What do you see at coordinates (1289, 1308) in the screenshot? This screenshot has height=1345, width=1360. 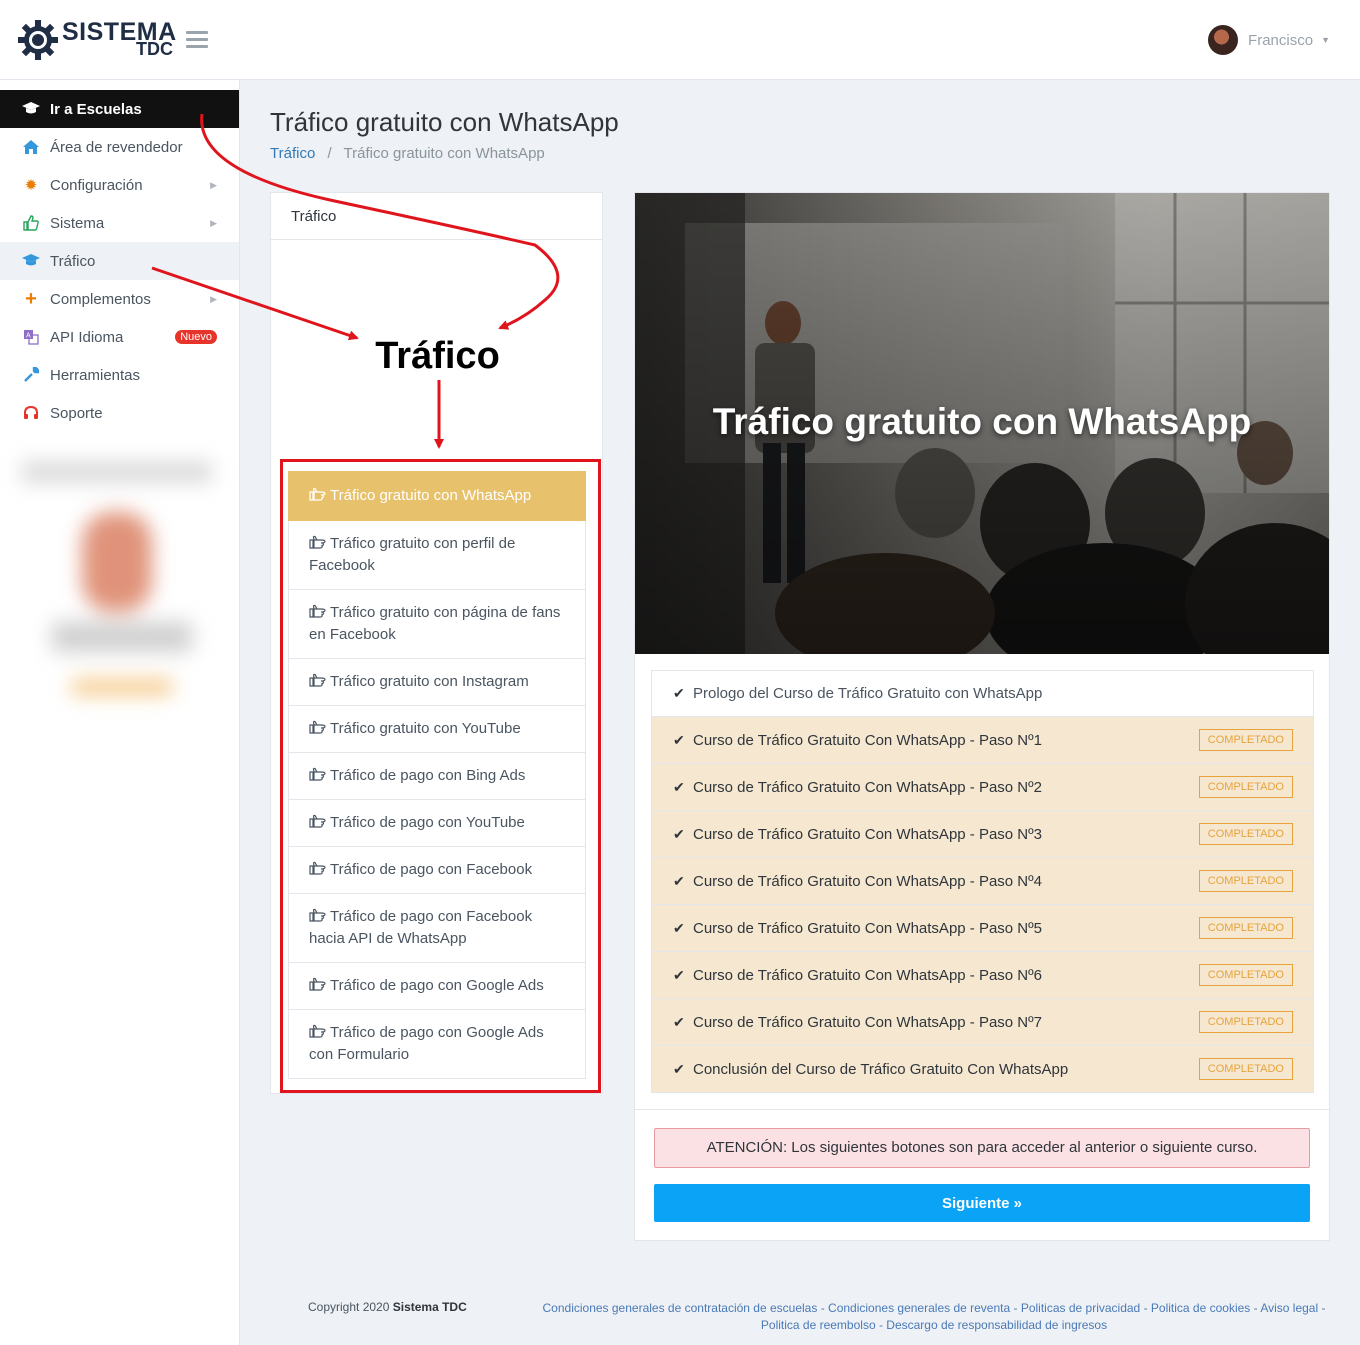 I see `footer-link-aviso-legal: Aviso legal` at bounding box center [1289, 1308].